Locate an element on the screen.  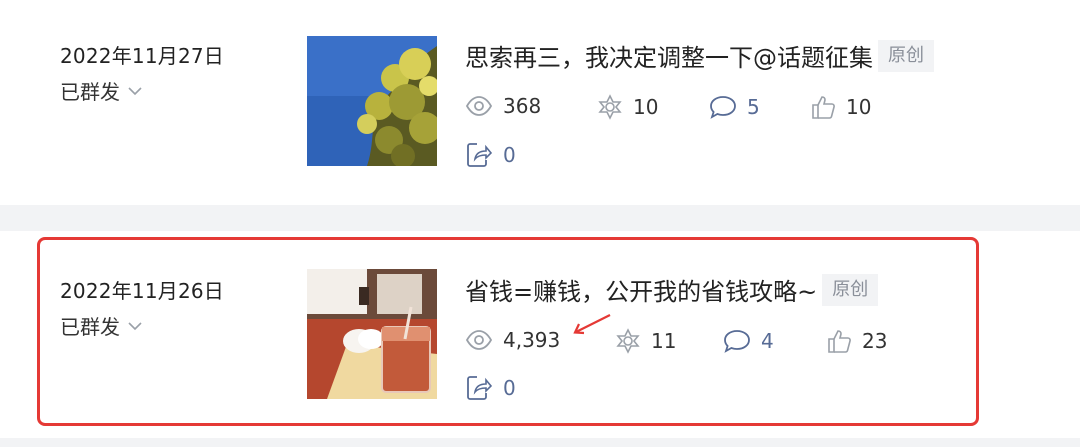
share-ring-count: 11 is located at coordinates (664, 341).